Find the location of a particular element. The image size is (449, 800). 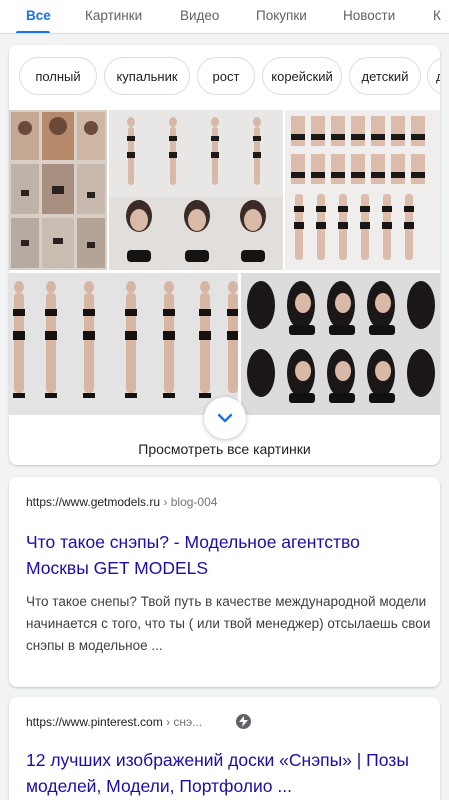

result-url-domain: https://www.pinterest.com is located at coordinates (94, 722).